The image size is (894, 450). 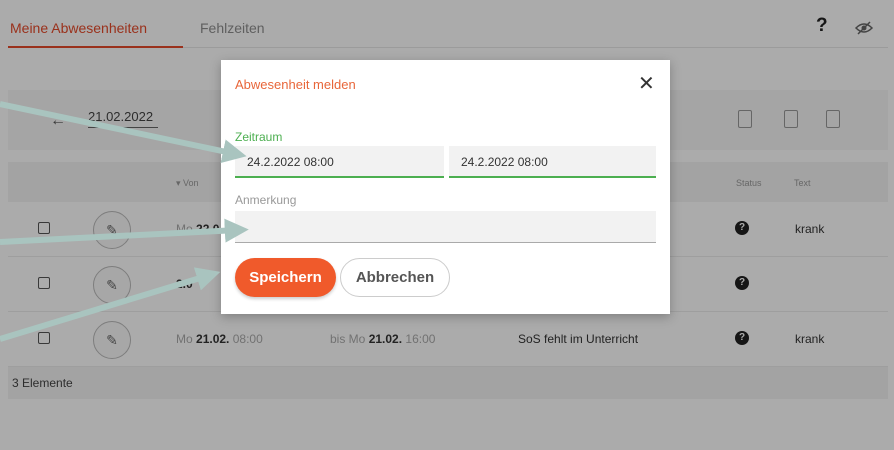 What do you see at coordinates (445, 227) in the screenshot?
I see `note-input` at bounding box center [445, 227].